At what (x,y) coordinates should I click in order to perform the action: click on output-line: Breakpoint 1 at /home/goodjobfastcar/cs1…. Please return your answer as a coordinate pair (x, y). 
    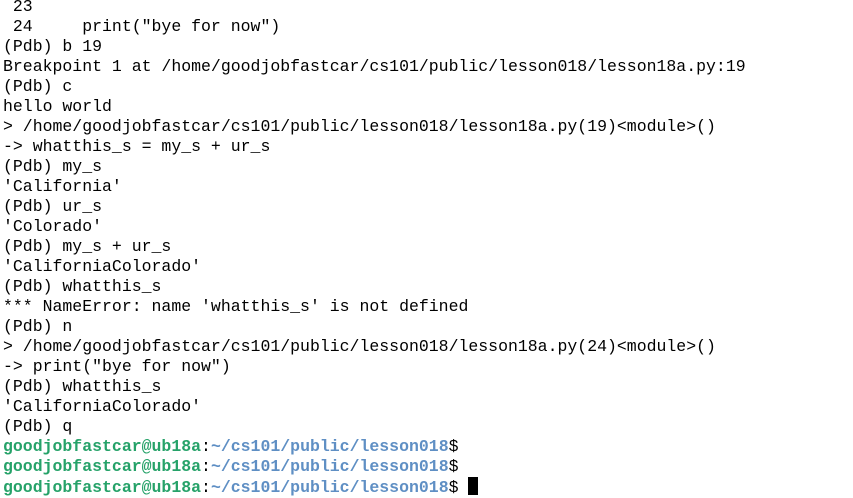
    Looking at the image, I should click on (374, 66).